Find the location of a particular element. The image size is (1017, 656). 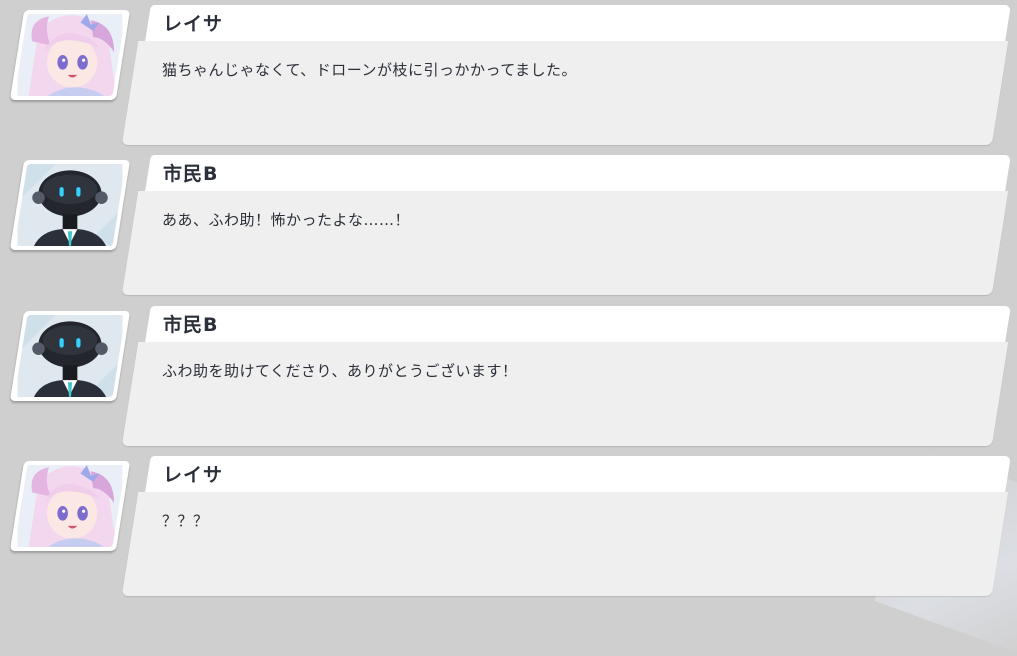

message-text: 猫ちゃんじゃなくて、ドローンが枝に引っかかってました。 is located at coordinates (370, 70).